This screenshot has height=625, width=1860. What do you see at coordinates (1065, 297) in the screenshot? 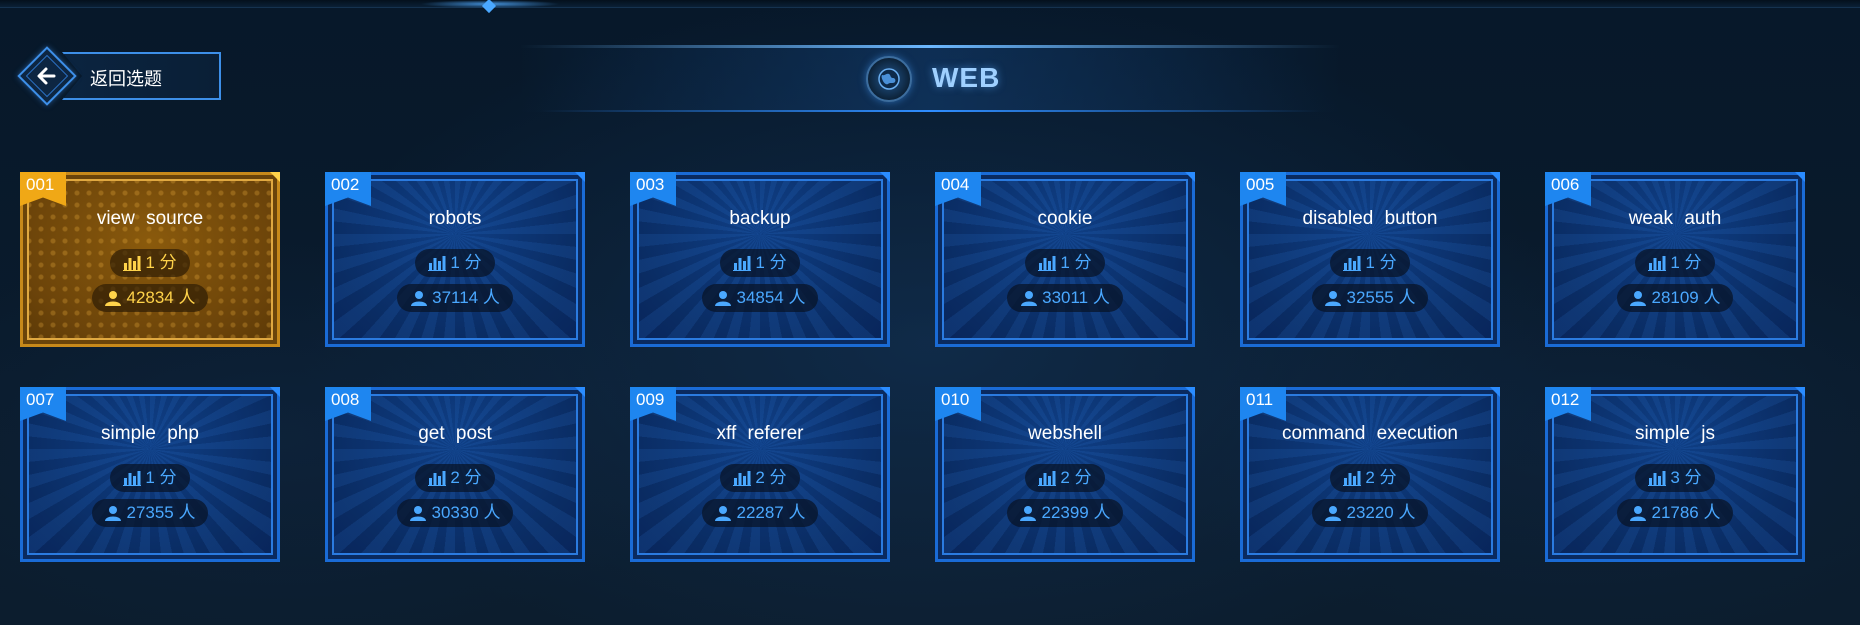
I see `solvers-count: 33011` at bounding box center [1065, 297].